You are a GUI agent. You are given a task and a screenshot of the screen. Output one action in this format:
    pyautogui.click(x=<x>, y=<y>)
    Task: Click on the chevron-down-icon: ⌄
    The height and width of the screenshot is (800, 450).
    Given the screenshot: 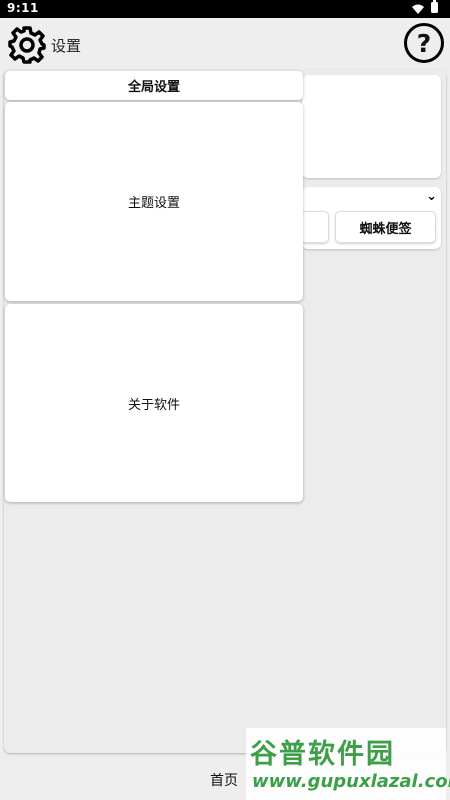 What is the action you would take?
    pyautogui.click(x=431, y=196)
    